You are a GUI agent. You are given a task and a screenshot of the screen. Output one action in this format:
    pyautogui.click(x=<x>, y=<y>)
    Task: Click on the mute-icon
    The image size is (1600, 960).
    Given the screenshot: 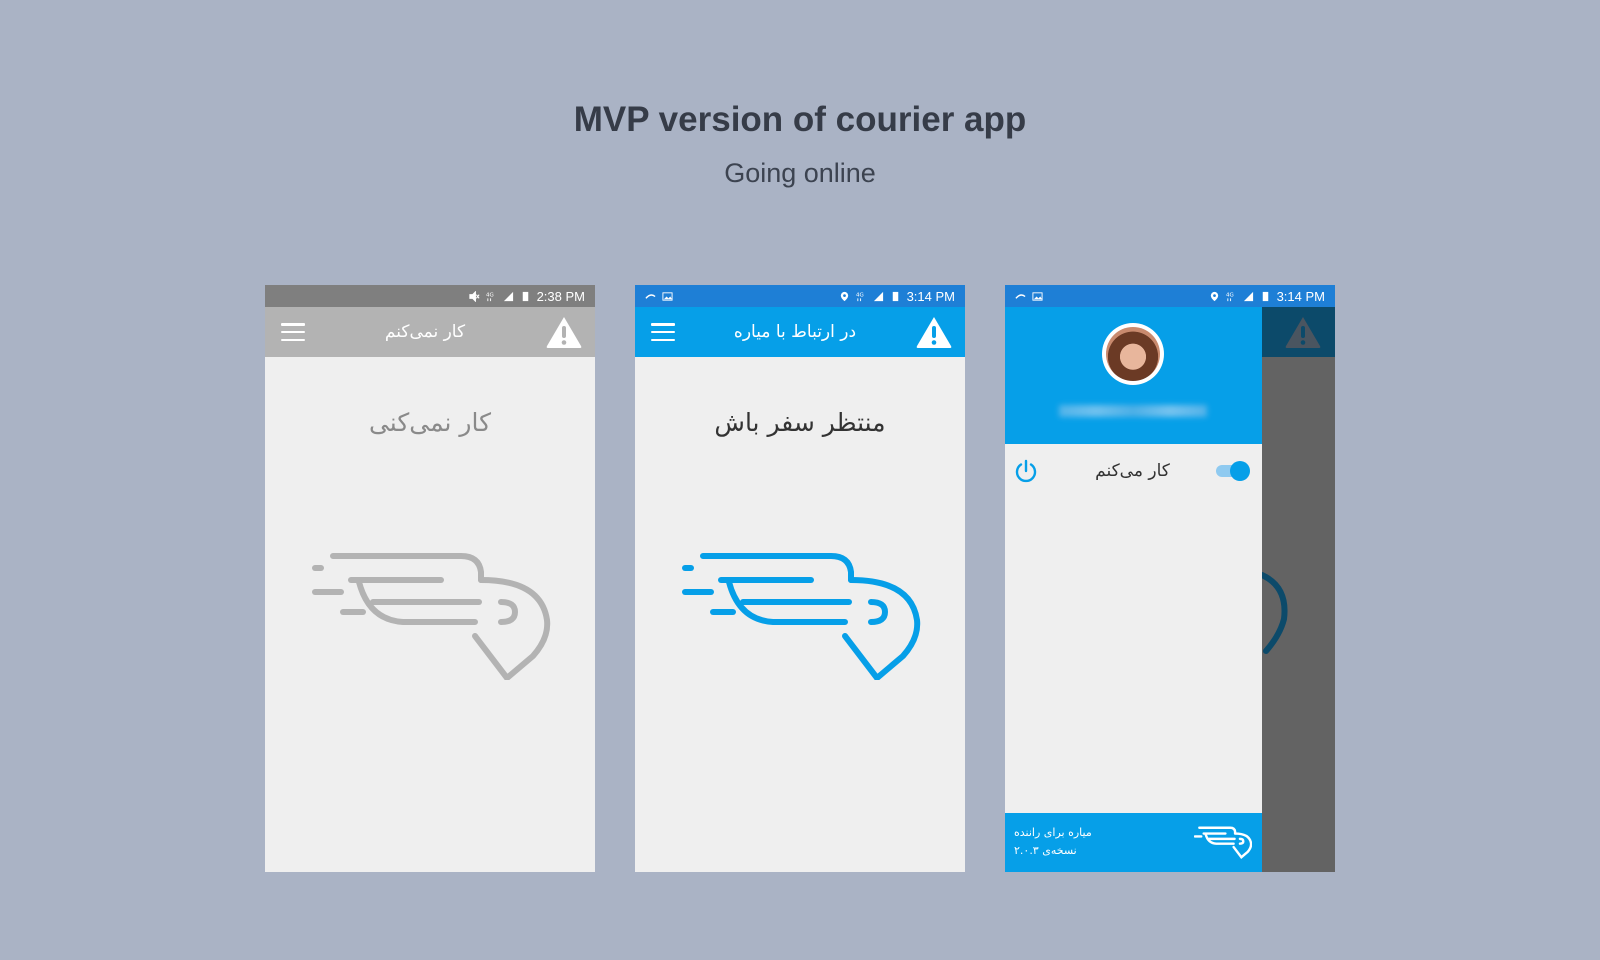 What is the action you would take?
    pyautogui.click(x=474, y=296)
    